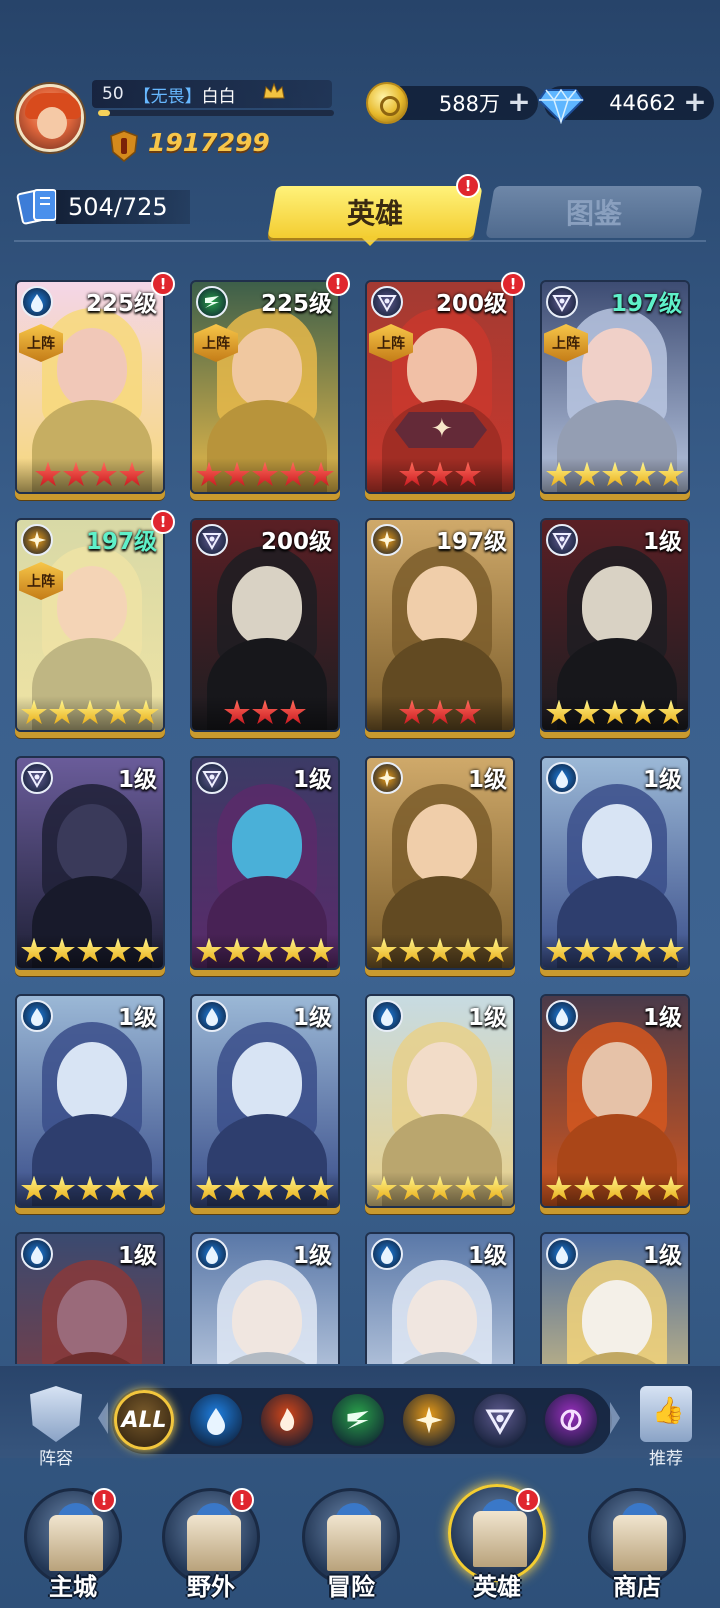 The image size is (720, 1608). I want to click on nav-icon-body, so click(640, 1543).